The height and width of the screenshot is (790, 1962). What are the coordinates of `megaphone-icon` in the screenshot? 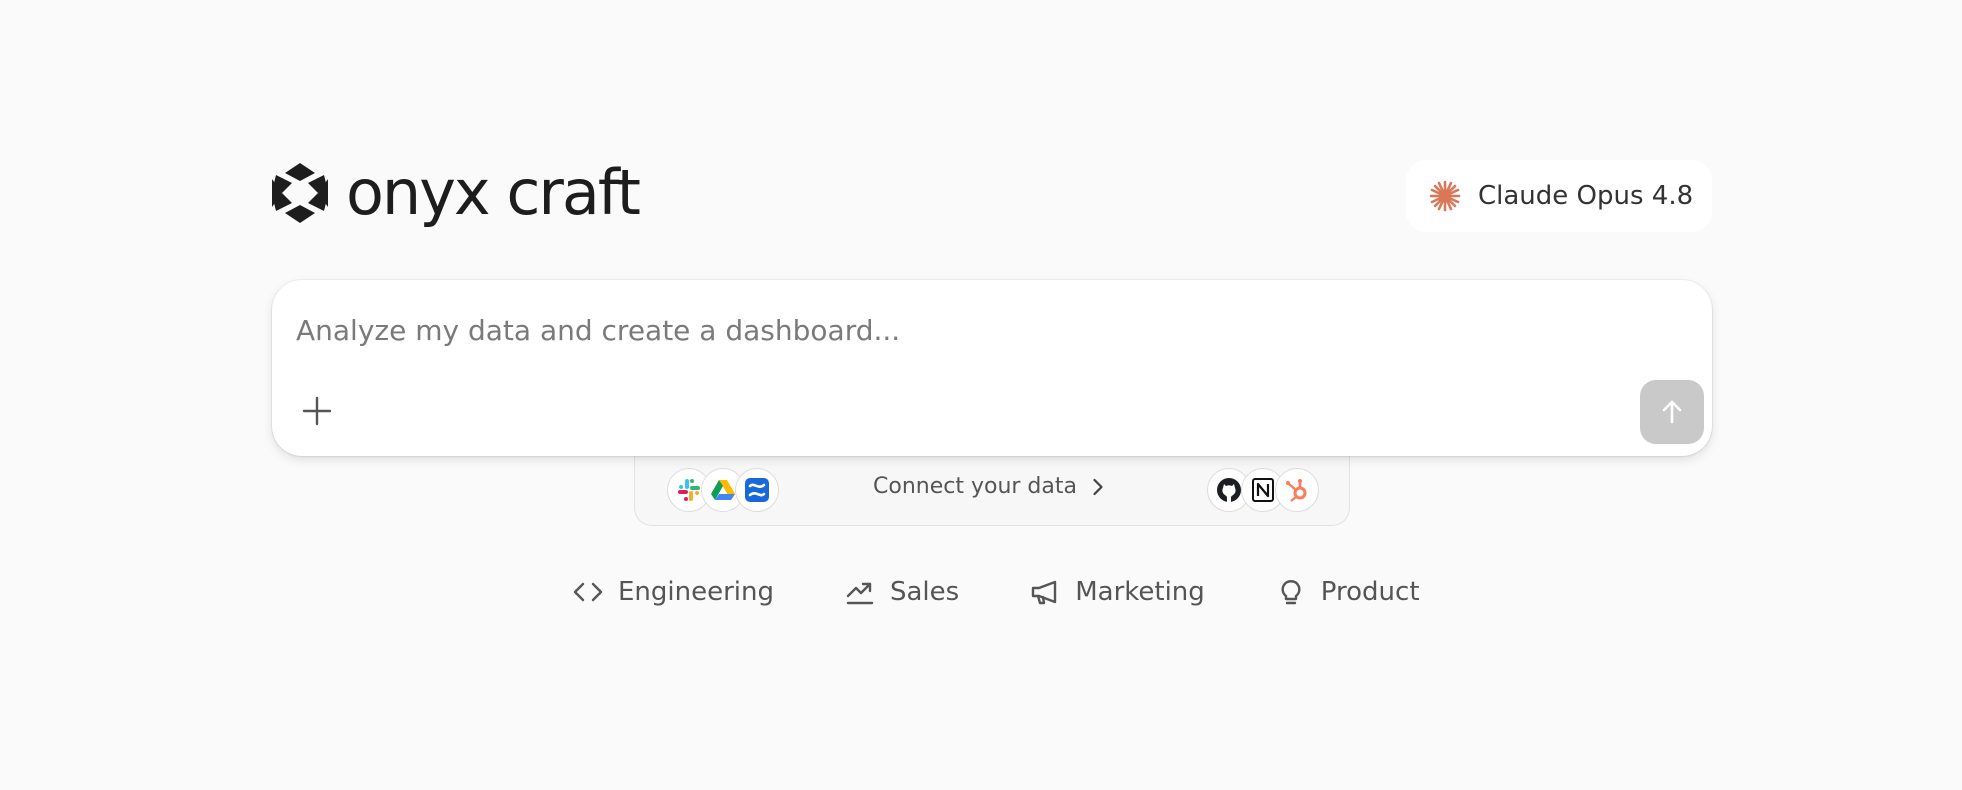 It's located at (1044, 592).